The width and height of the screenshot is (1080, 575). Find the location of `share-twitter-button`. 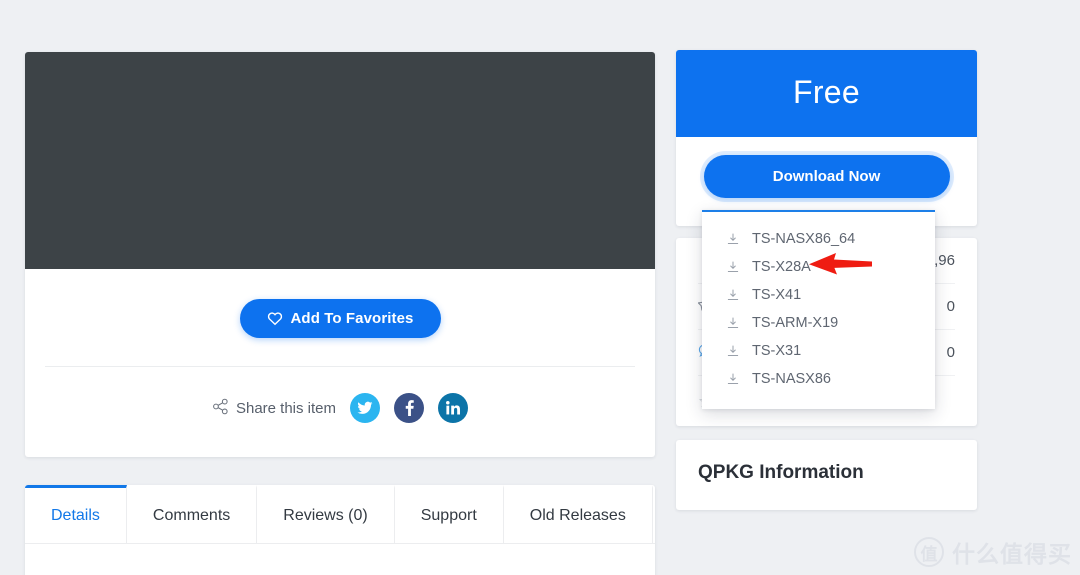

share-twitter-button is located at coordinates (365, 408).